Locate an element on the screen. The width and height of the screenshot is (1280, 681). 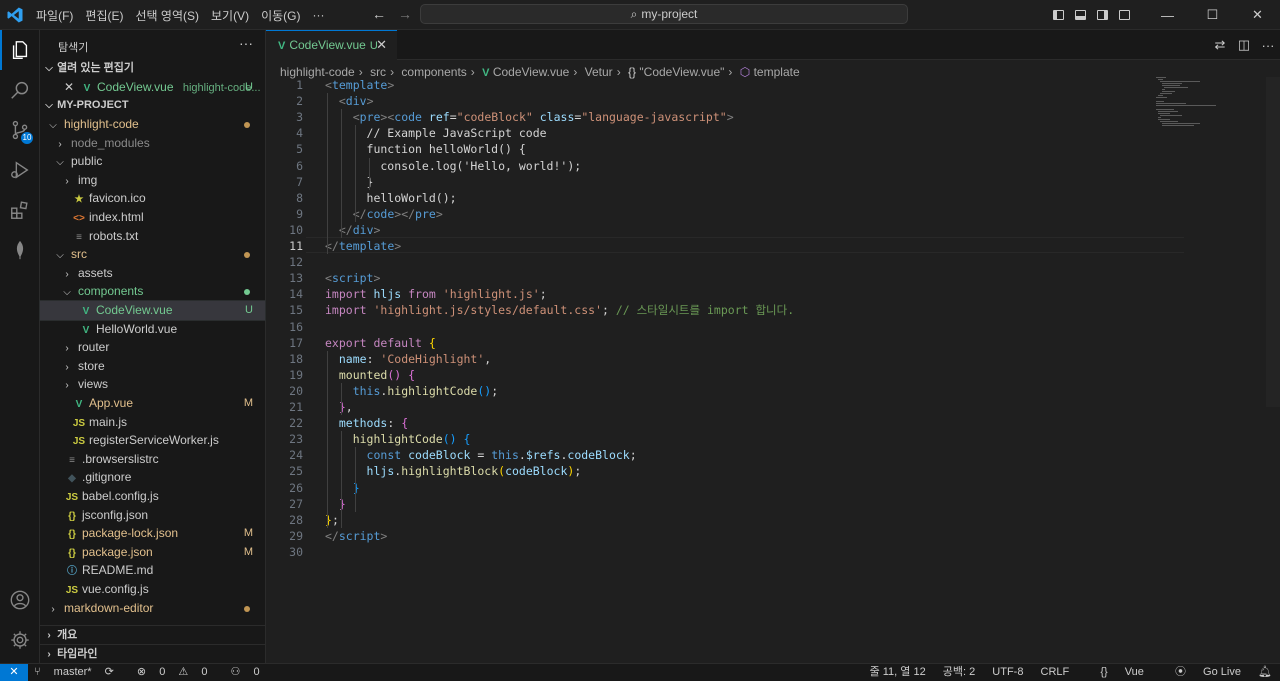
project-header: ⌵ MY-PROJECT is located at coordinates (152, 105).